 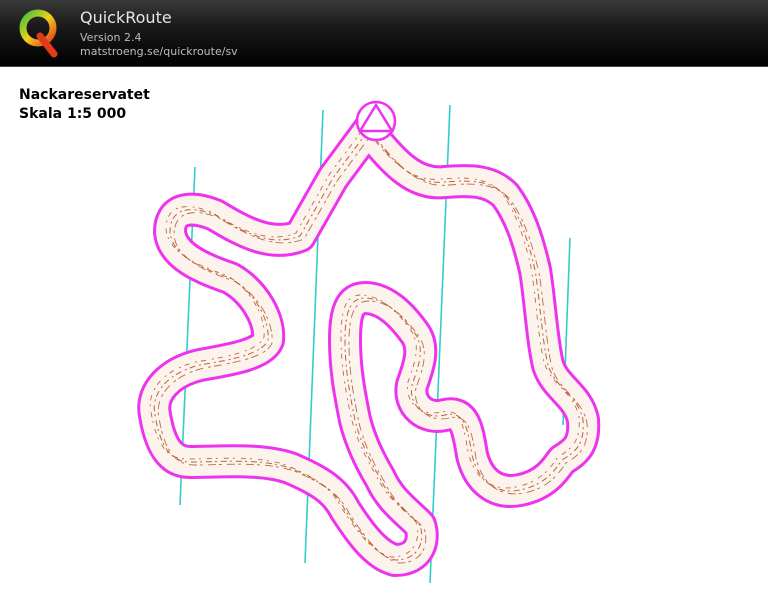 I want to click on app-version: Version 2.4, so click(x=111, y=37).